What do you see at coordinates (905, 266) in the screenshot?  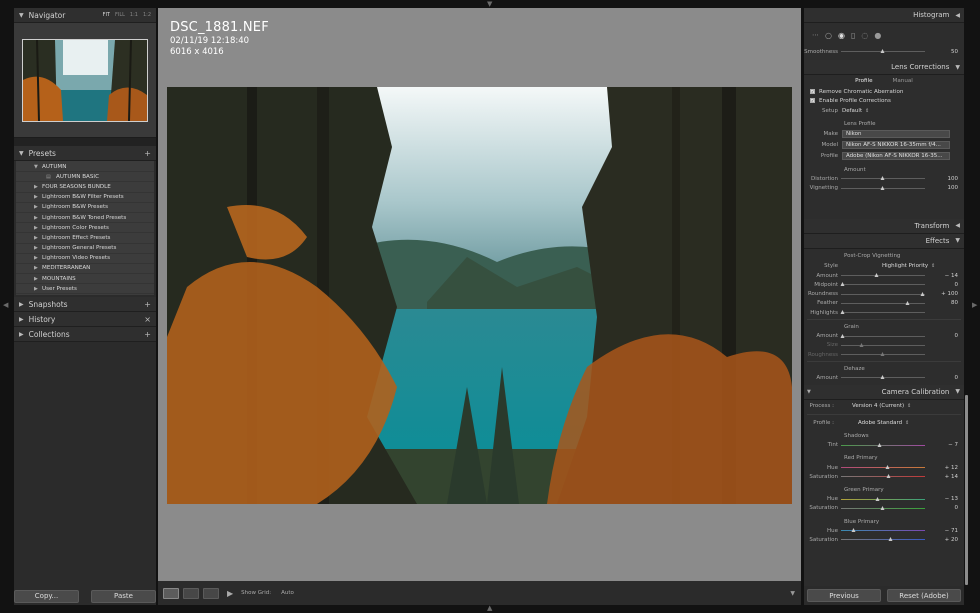 I see `style-dropdown: Highlight Priority` at bounding box center [905, 266].